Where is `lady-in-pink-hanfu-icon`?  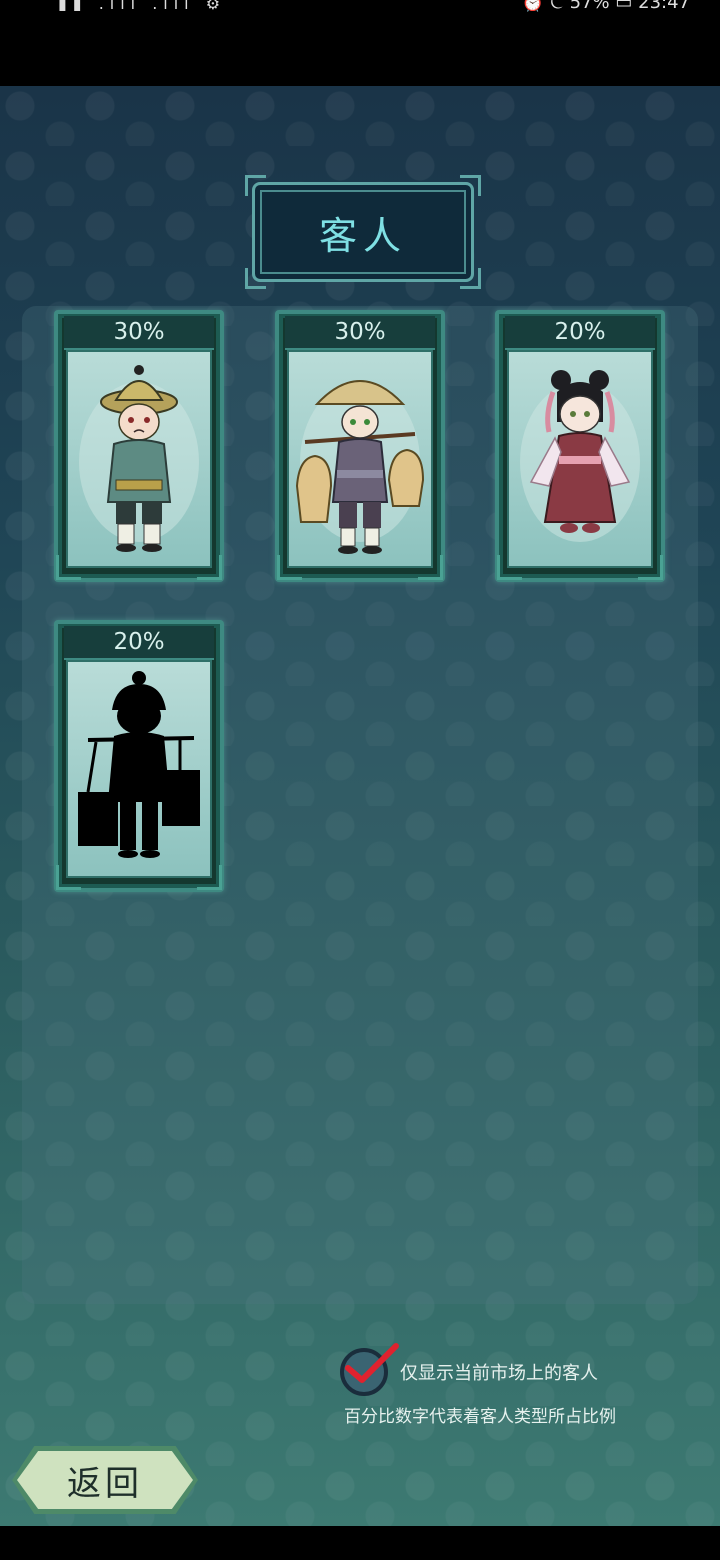
lady-in-pink-hanfu-icon is located at coordinates (580, 459).